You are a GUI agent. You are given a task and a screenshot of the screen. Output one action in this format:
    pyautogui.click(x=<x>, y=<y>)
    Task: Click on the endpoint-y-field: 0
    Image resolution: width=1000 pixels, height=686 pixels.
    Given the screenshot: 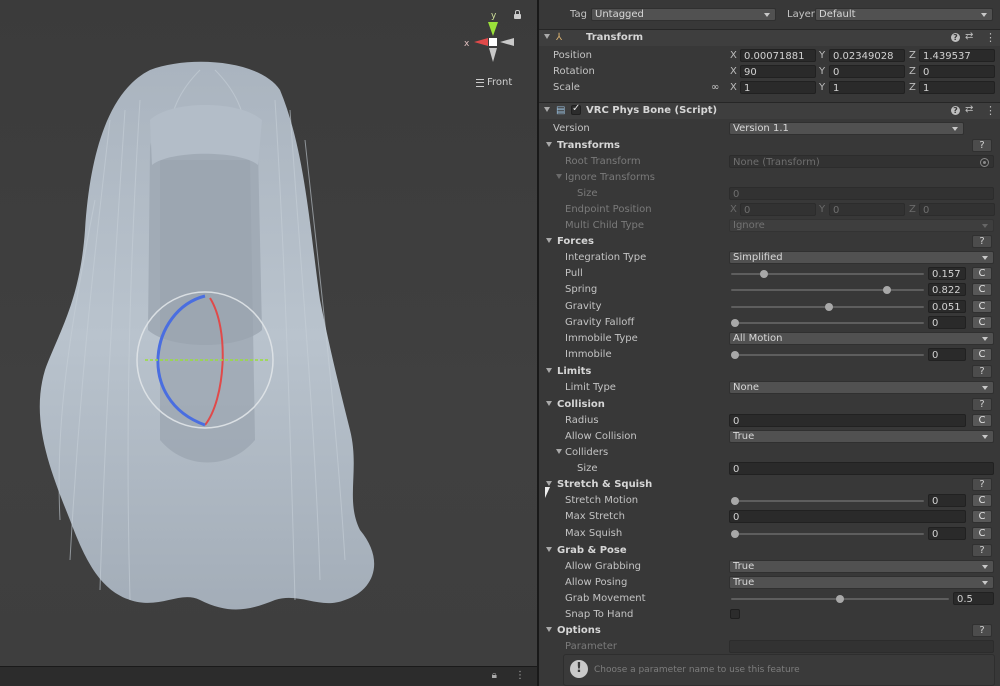 What is the action you would take?
    pyautogui.click(x=867, y=209)
    